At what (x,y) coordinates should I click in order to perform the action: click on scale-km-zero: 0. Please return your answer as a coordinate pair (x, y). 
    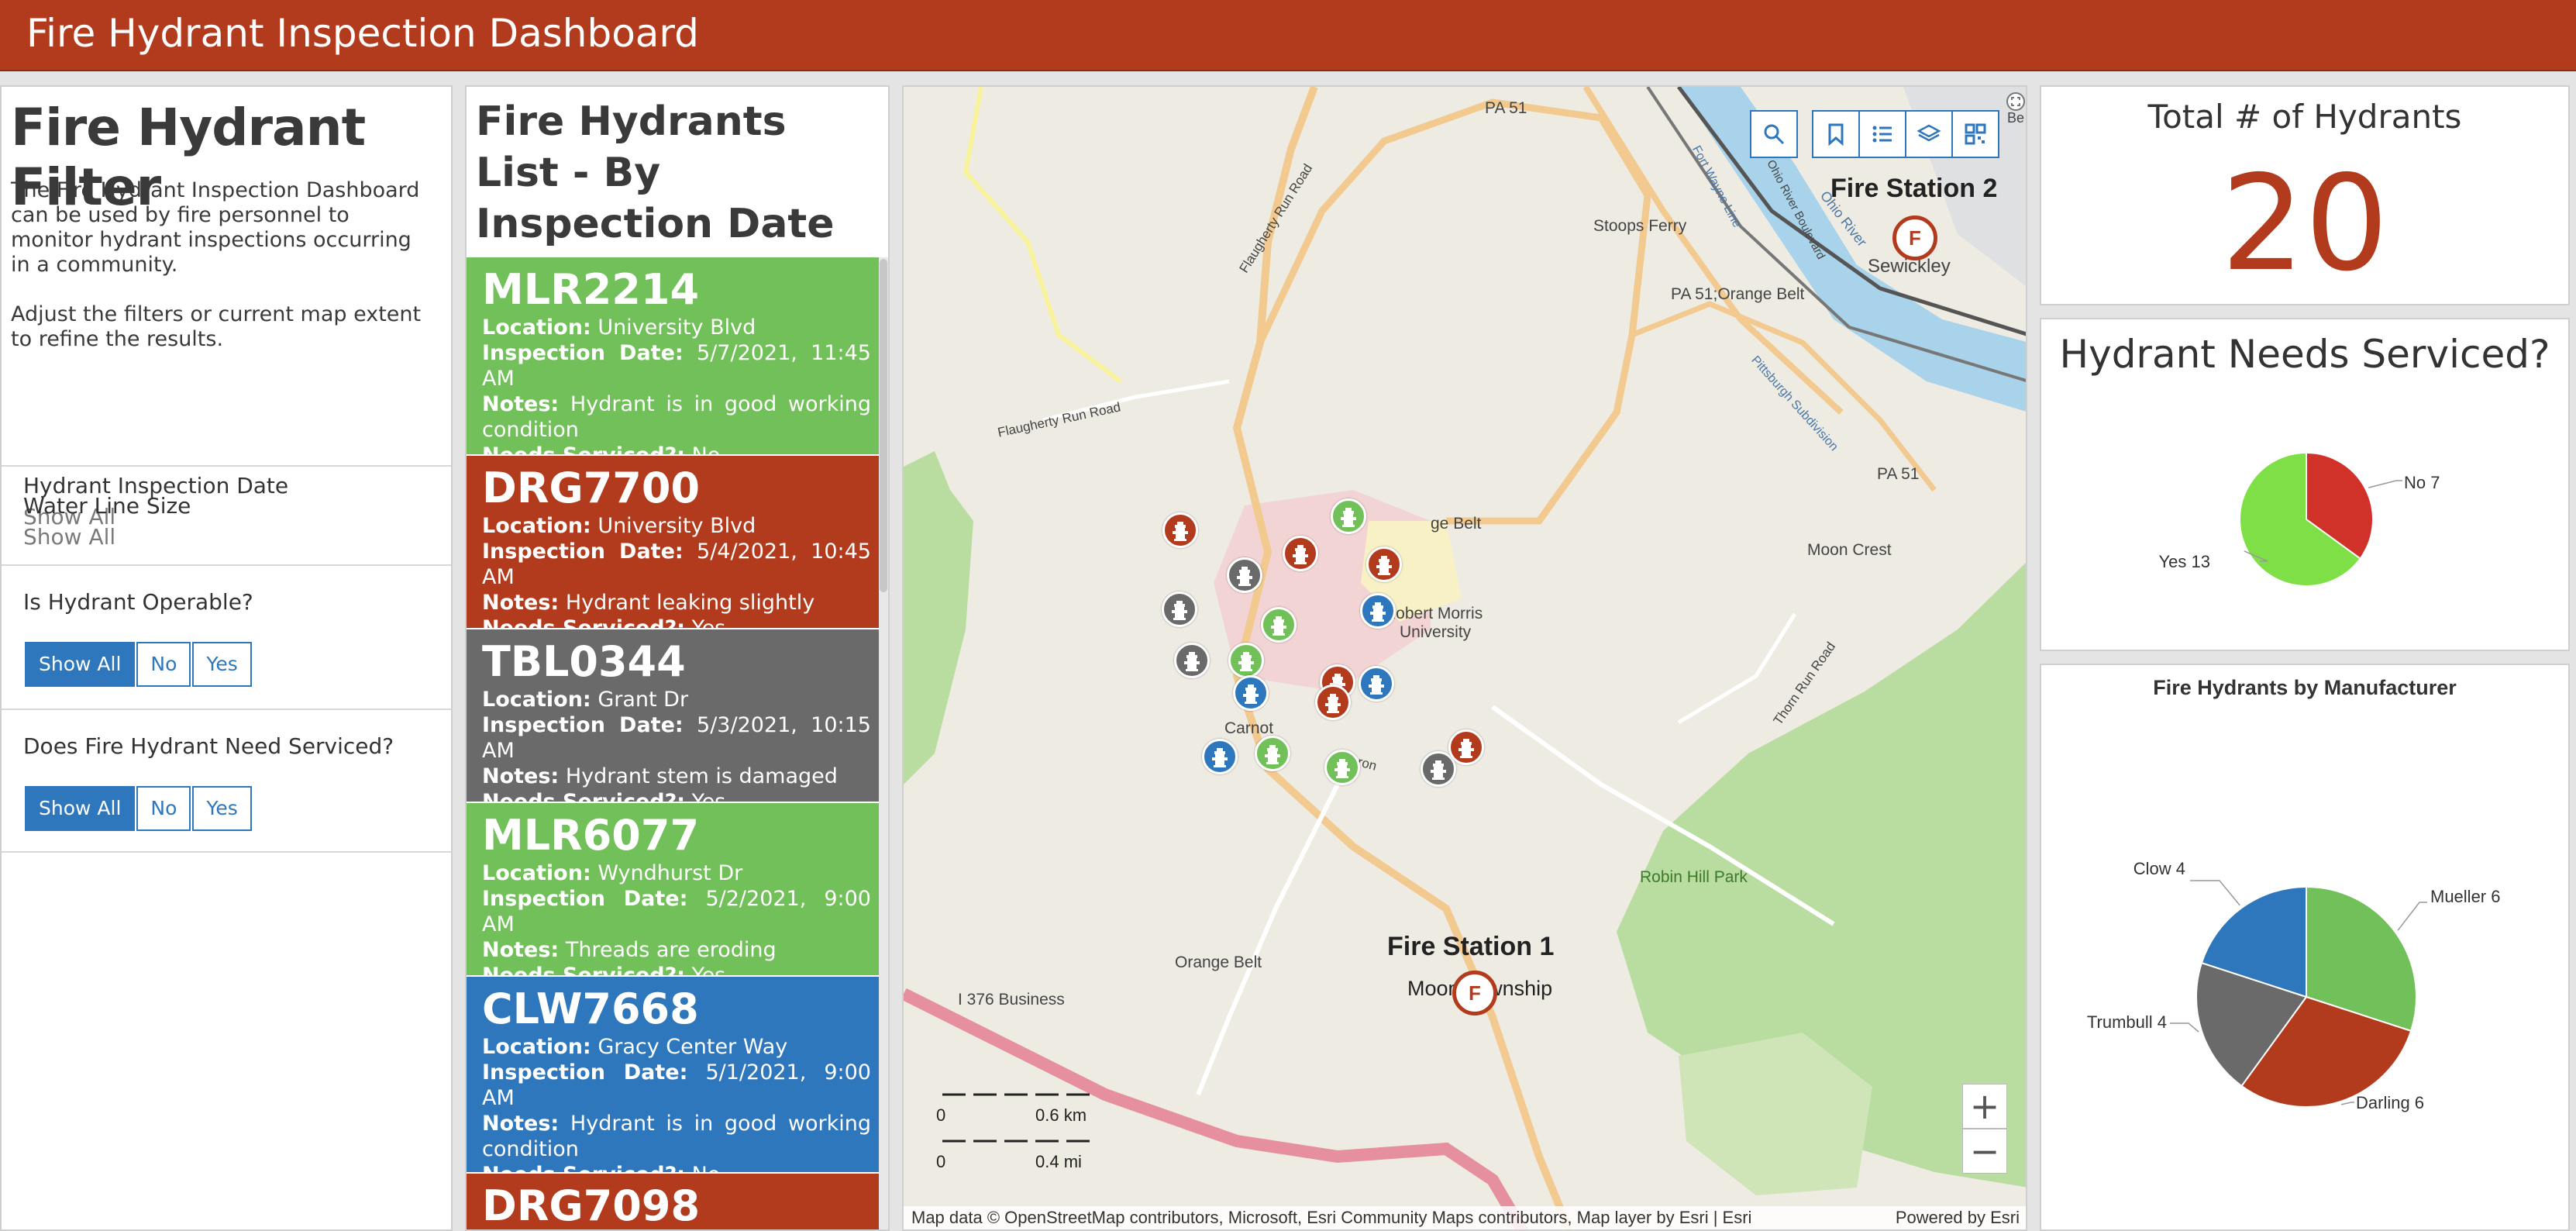
    Looking at the image, I should click on (941, 1115).